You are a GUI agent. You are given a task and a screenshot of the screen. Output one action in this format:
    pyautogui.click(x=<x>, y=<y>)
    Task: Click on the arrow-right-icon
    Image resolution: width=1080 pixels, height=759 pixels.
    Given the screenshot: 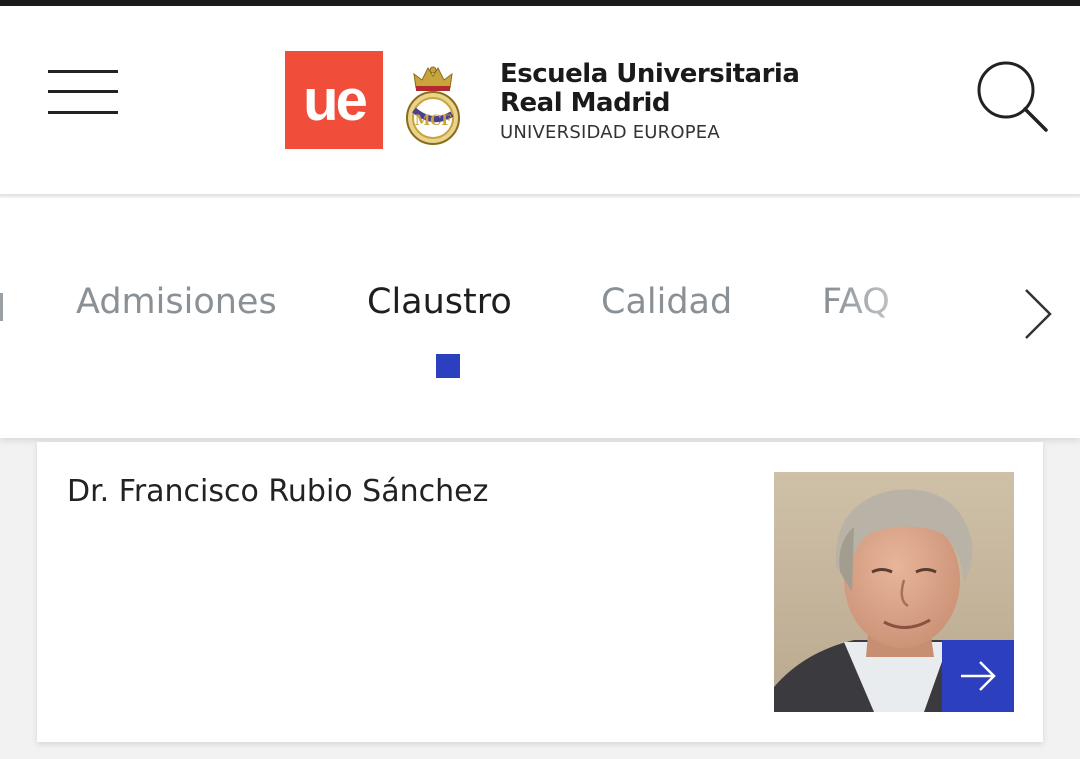 What is the action you would take?
    pyautogui.click(x=978, y=676)
    